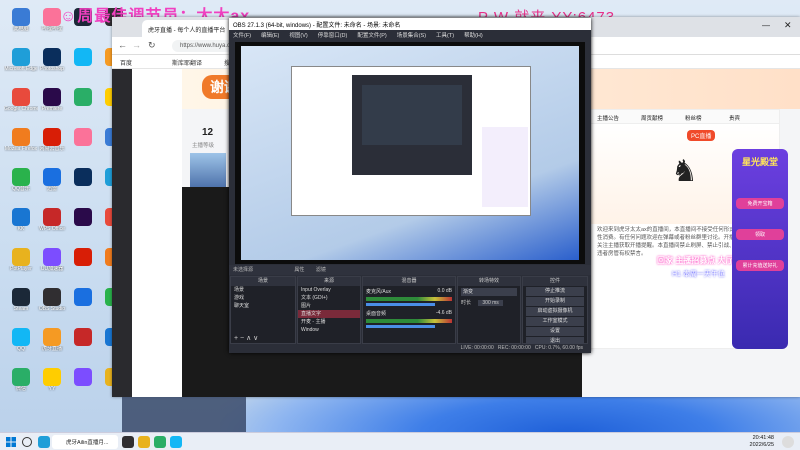  What do you see at coordinates (52, 65) in the screenshot?
I see `desktop-icon: Photoshop` at bounding box center [52, 65].